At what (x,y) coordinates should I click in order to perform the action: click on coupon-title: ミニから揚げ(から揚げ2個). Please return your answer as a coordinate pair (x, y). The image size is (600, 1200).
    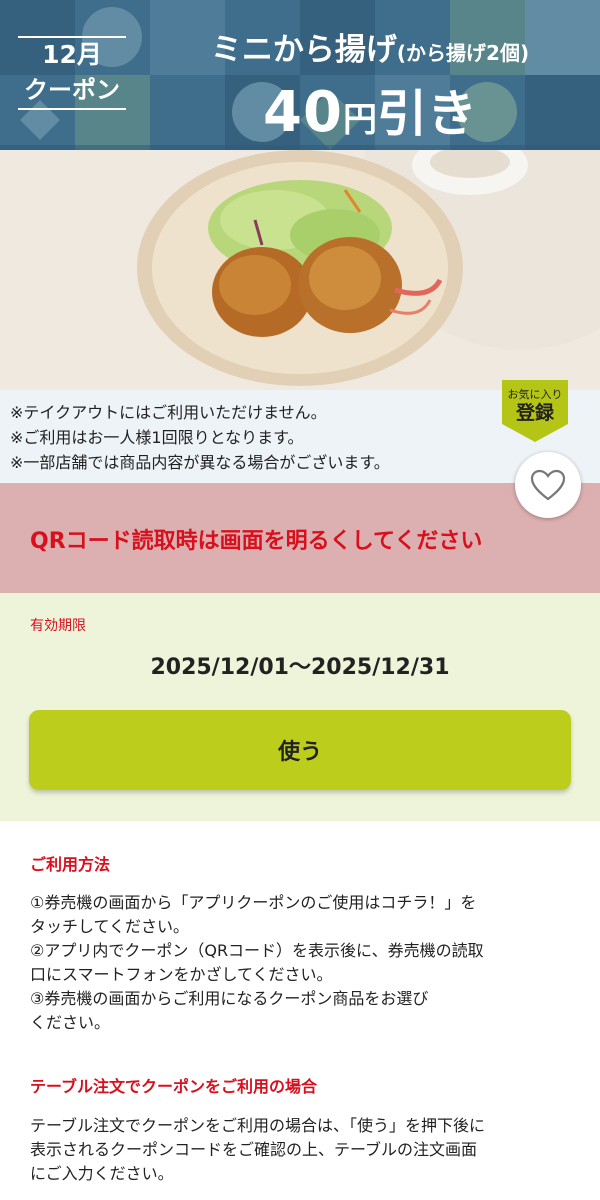
    Looking at the image, I should click on (370, 46).